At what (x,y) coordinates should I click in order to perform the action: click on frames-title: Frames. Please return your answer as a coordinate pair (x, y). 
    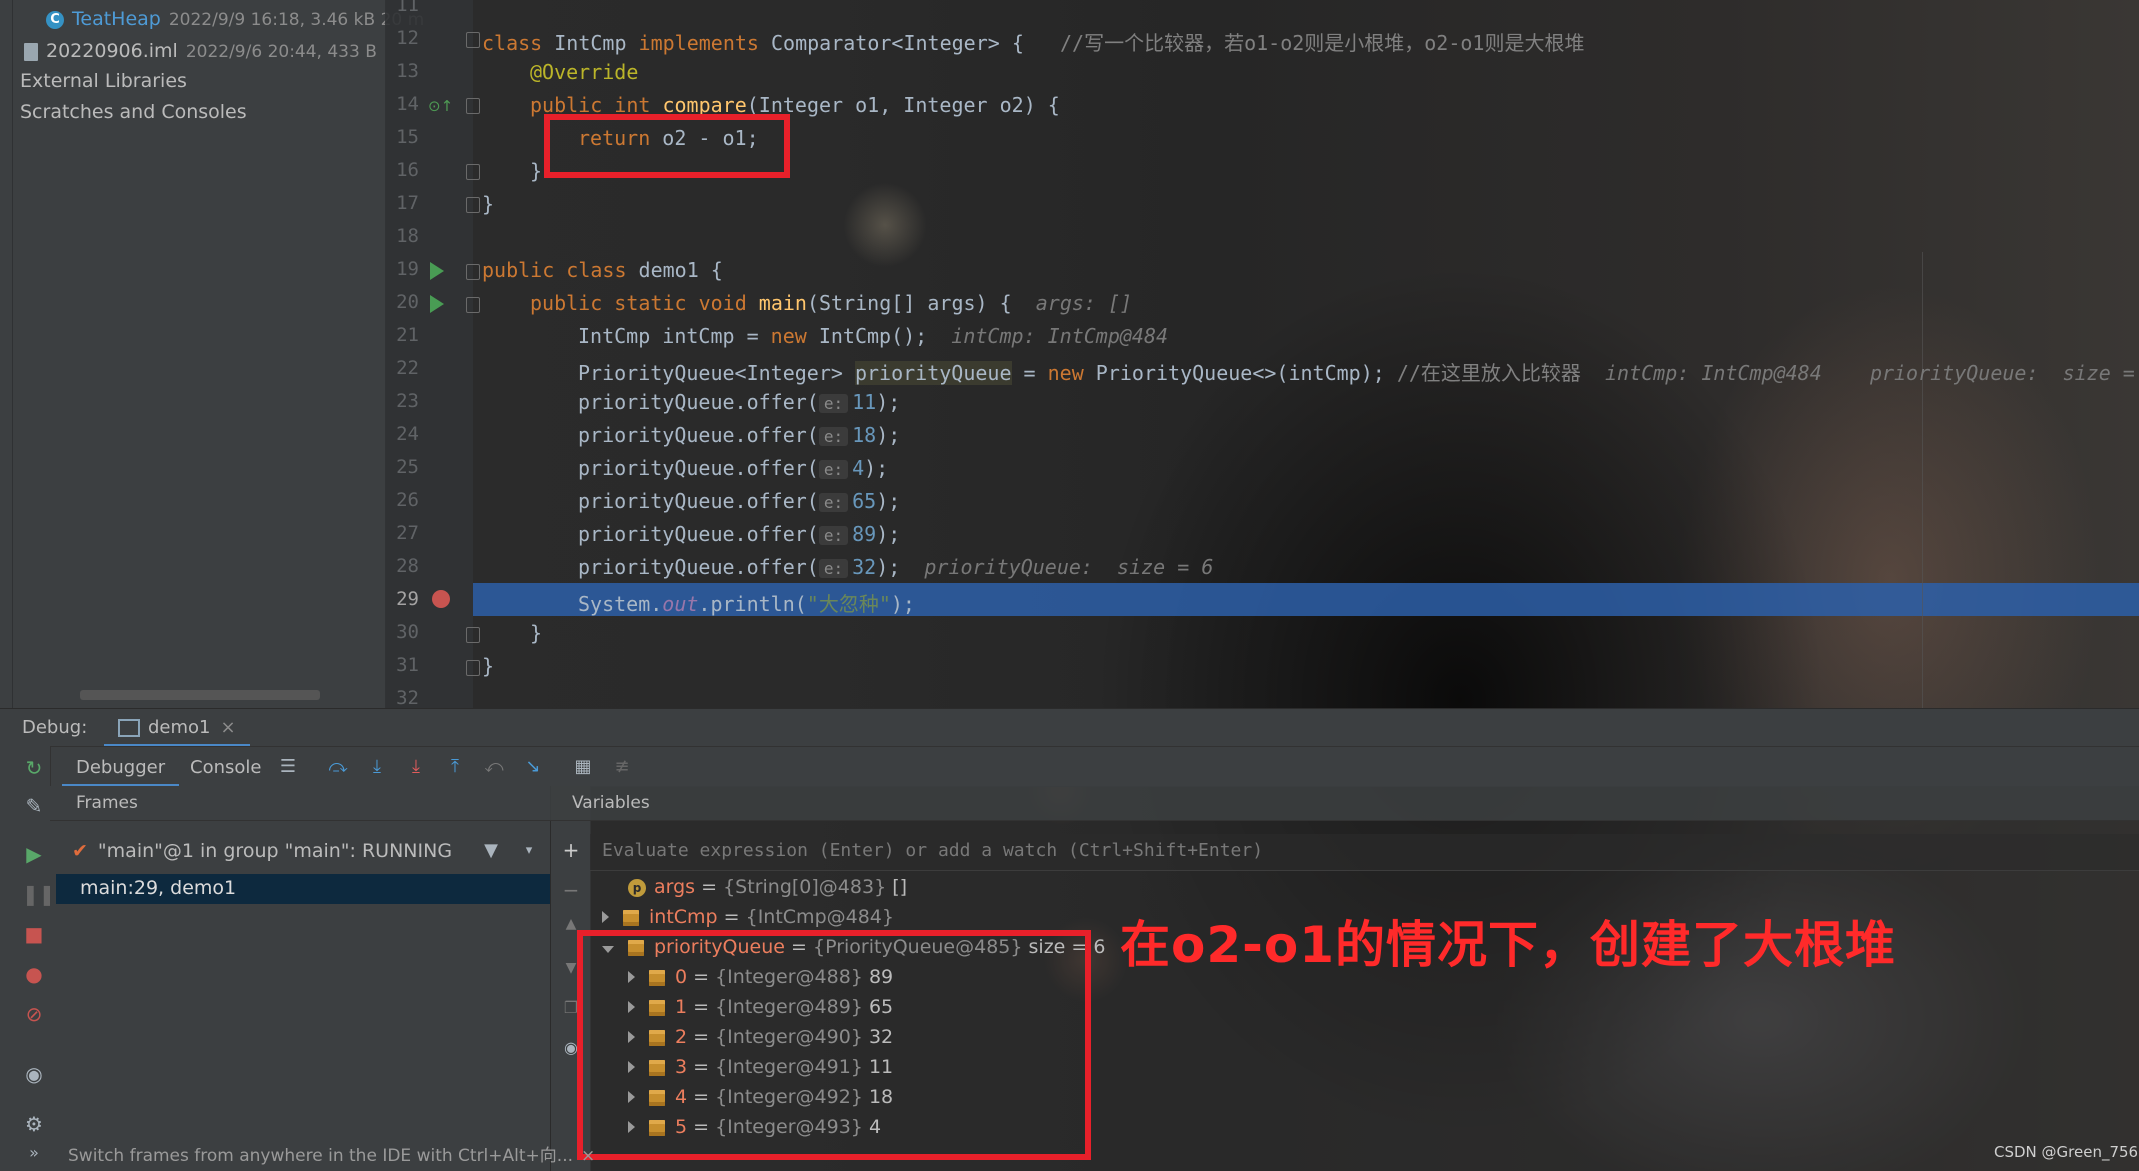
    Looking at the image, I should click on (107, 803).